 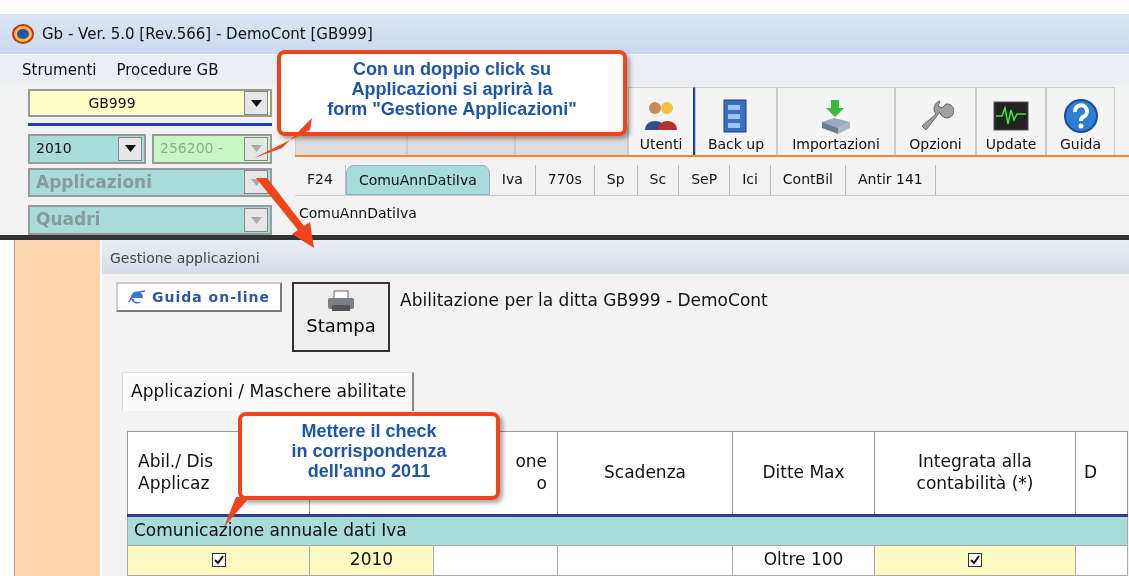 I want to click on toolbar-button: Back up, so click(x=736, y=121).